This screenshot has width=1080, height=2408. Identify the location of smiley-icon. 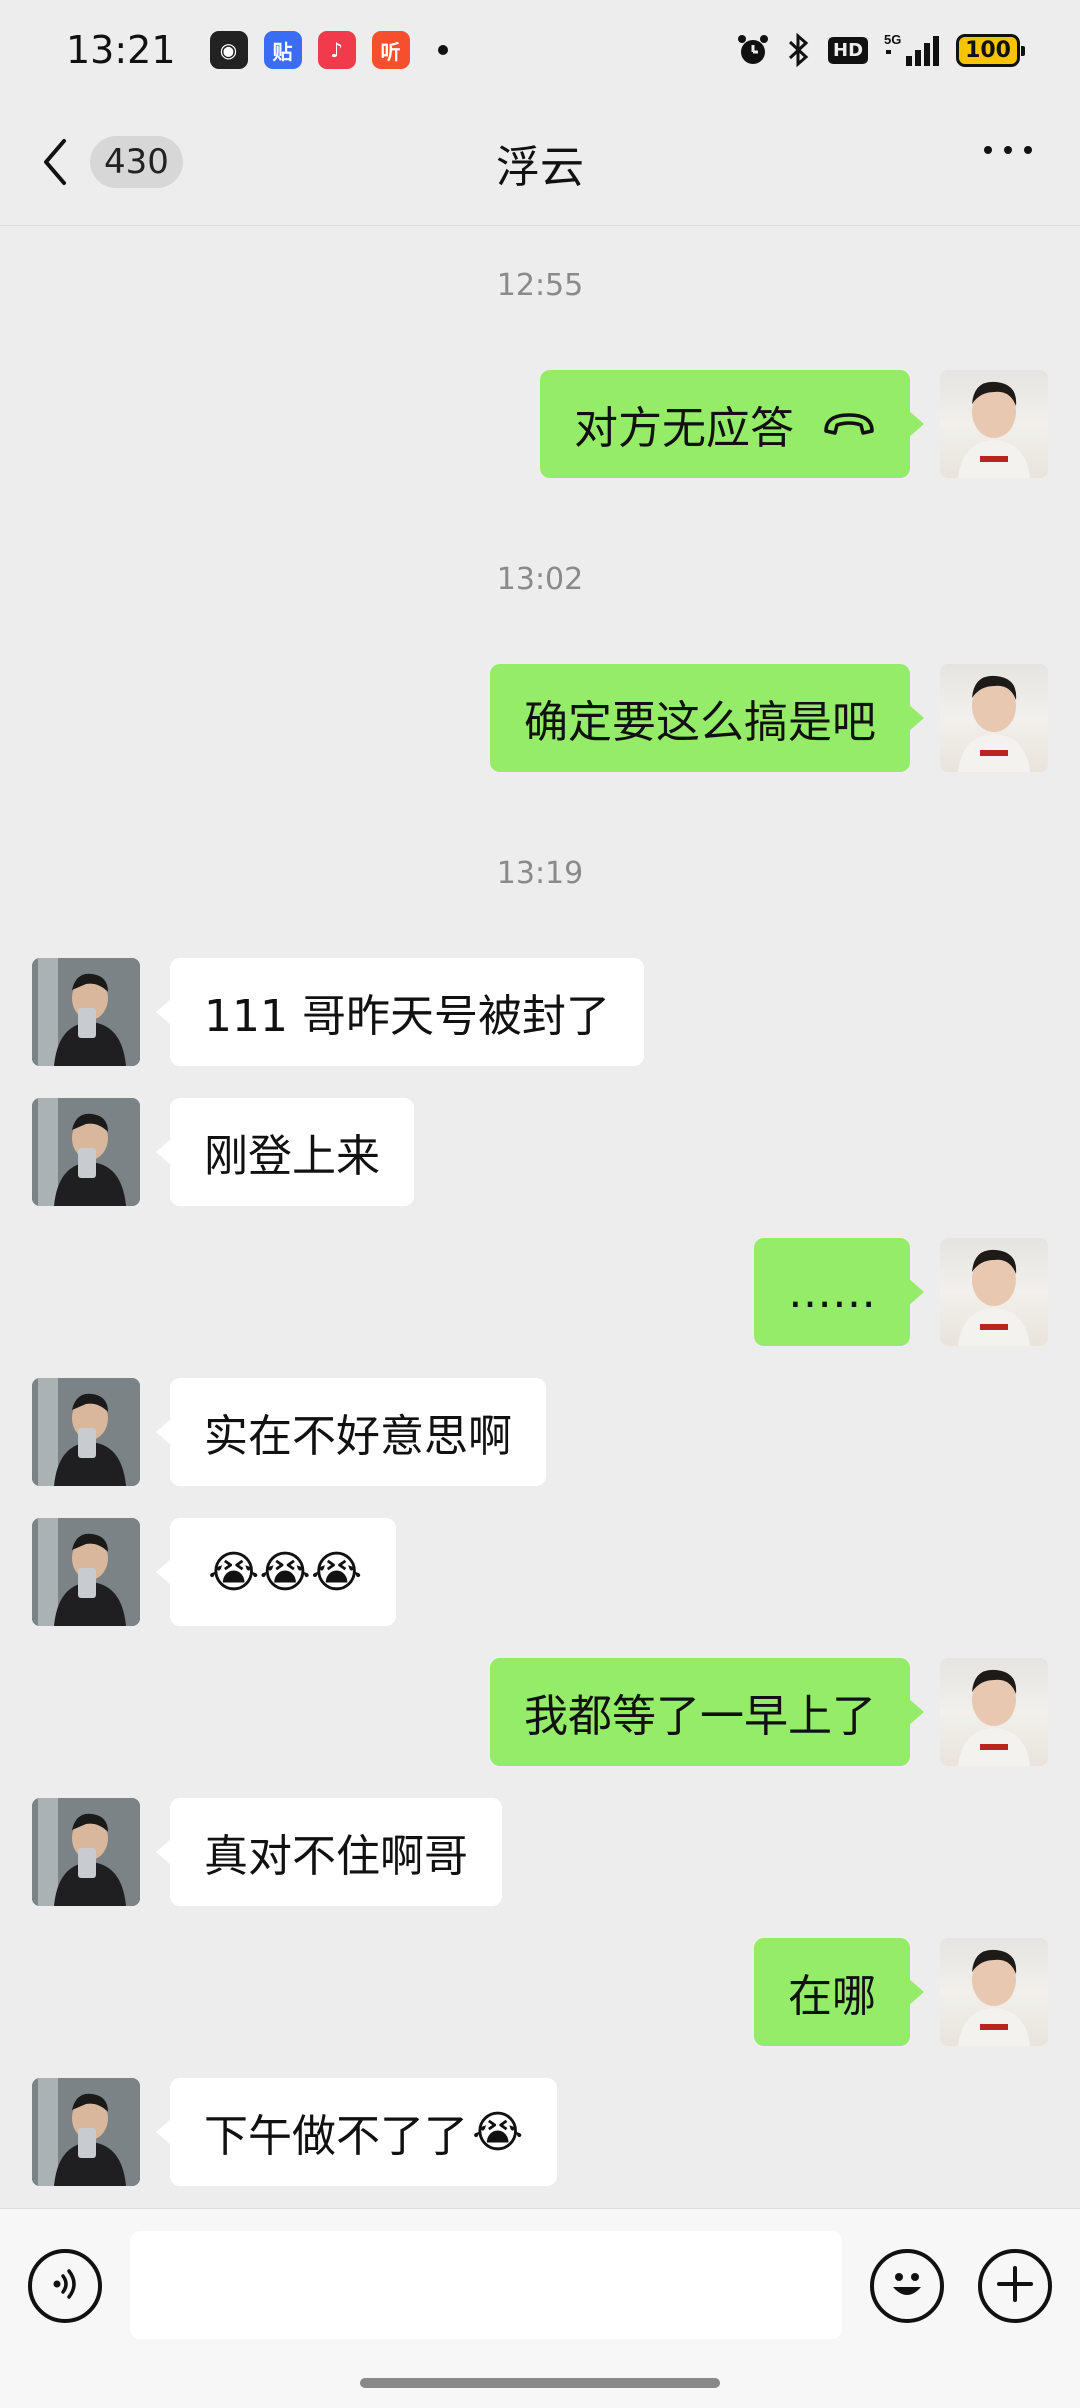
(907, 2286).